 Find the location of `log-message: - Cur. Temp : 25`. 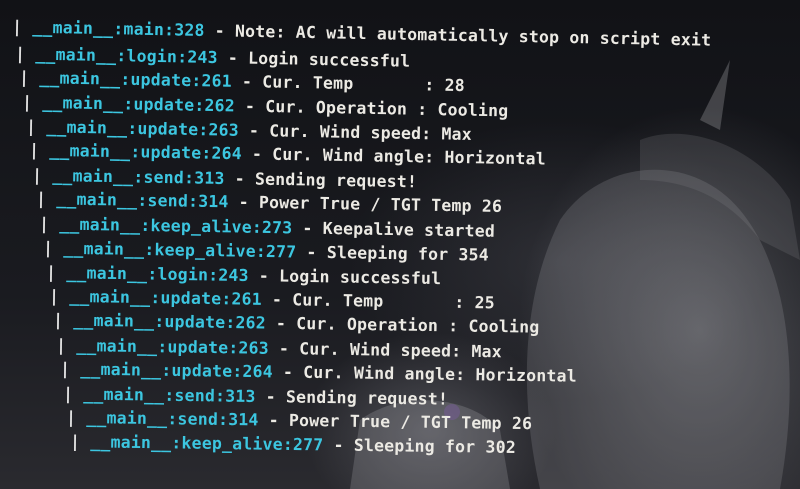

log-message: - Cur. Temp : 25 is located at coordinates (379, 301).